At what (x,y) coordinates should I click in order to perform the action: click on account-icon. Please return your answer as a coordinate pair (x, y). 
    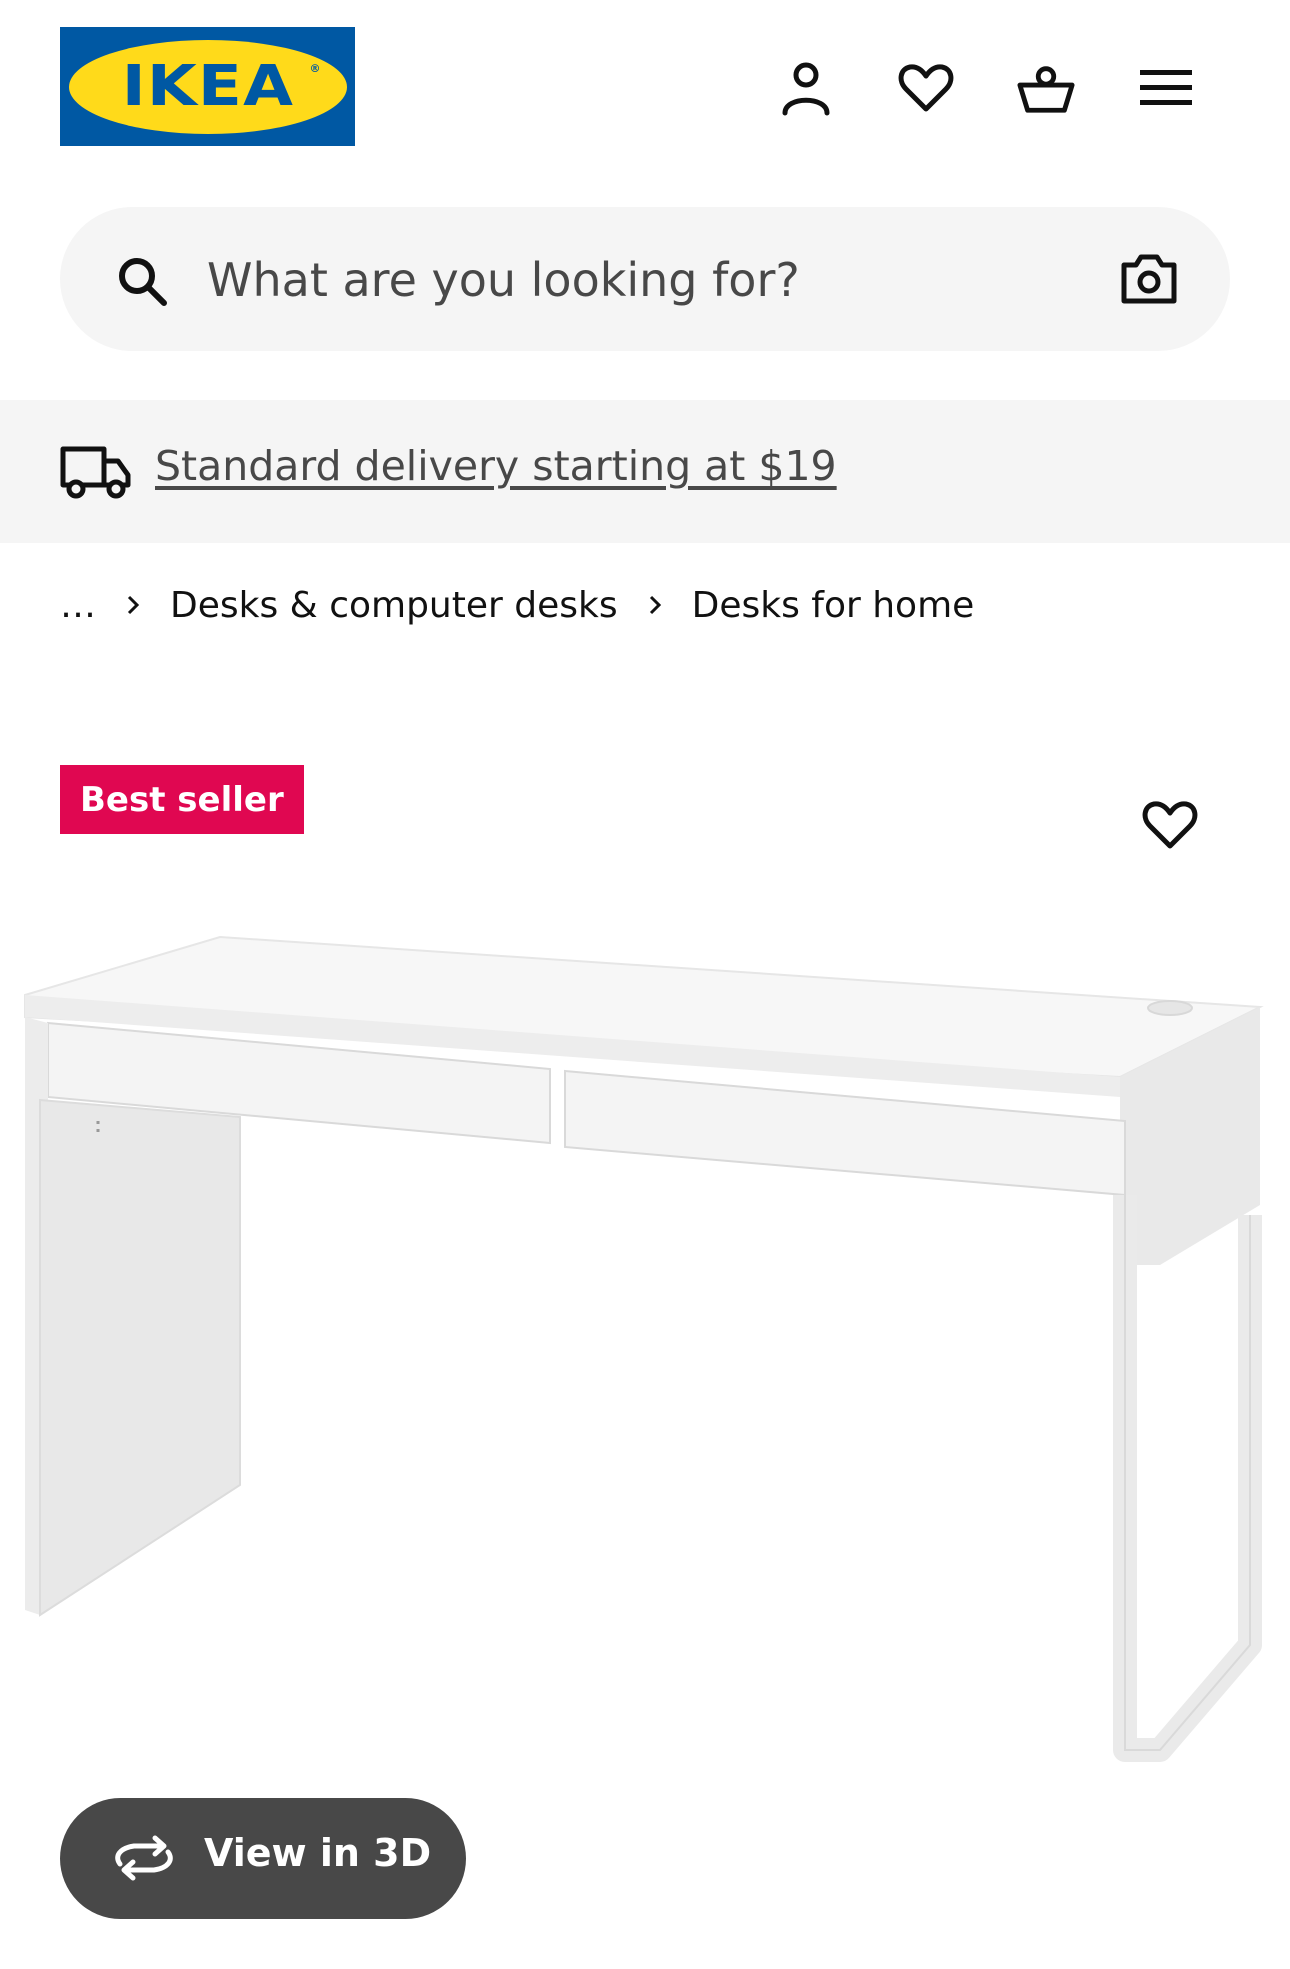
    Looking at the image, I should click on (806, 88).